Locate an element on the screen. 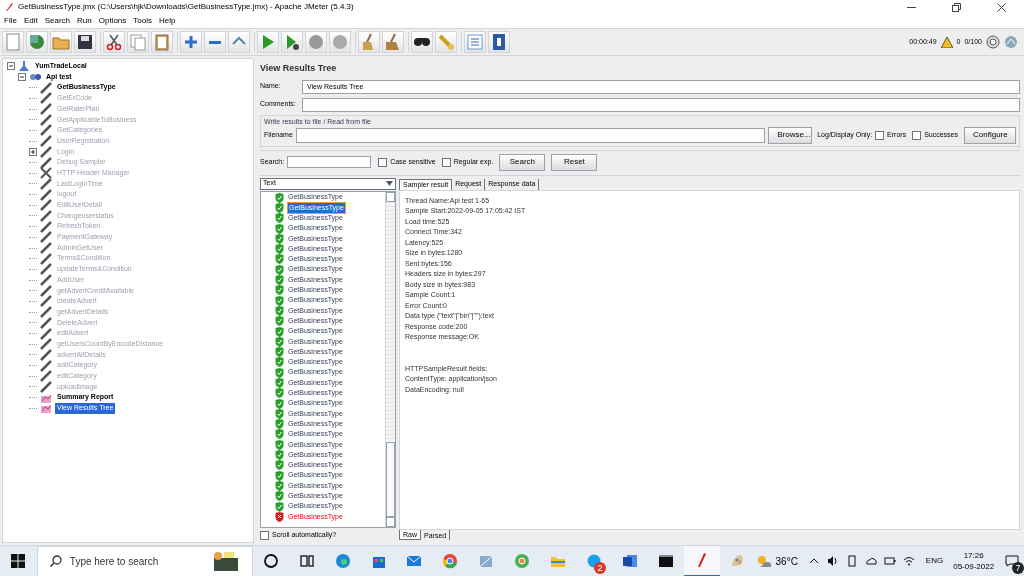 The image size is (1024, 576). menu-item: Run is located at coordinates (84, 21).